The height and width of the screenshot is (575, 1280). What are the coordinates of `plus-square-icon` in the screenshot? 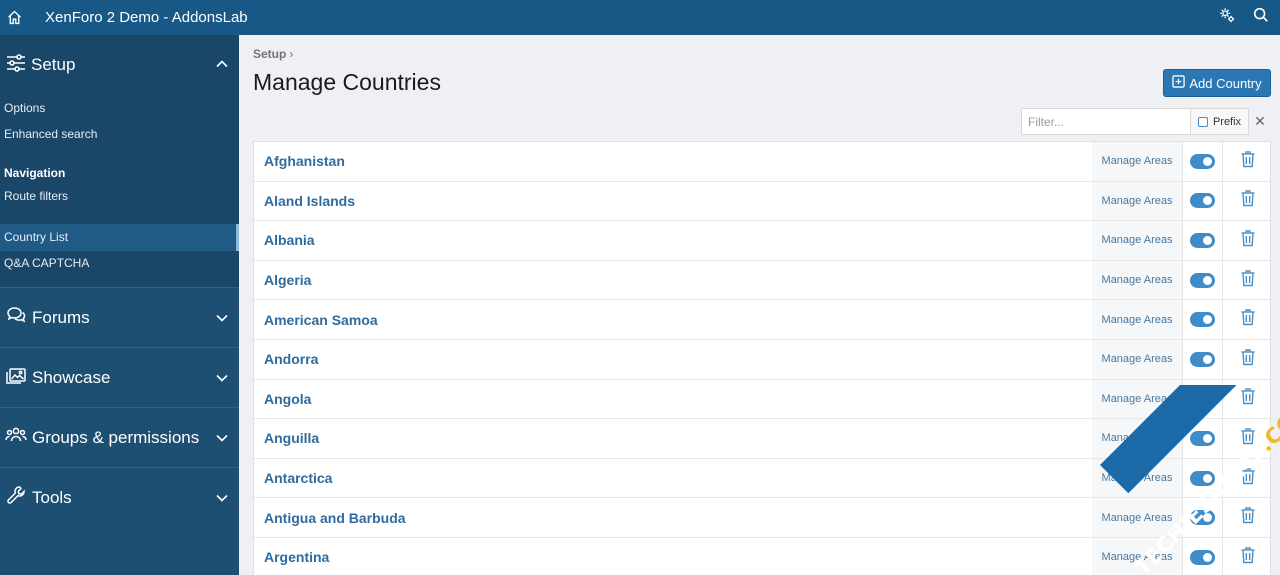 It's located at (1179, 83).